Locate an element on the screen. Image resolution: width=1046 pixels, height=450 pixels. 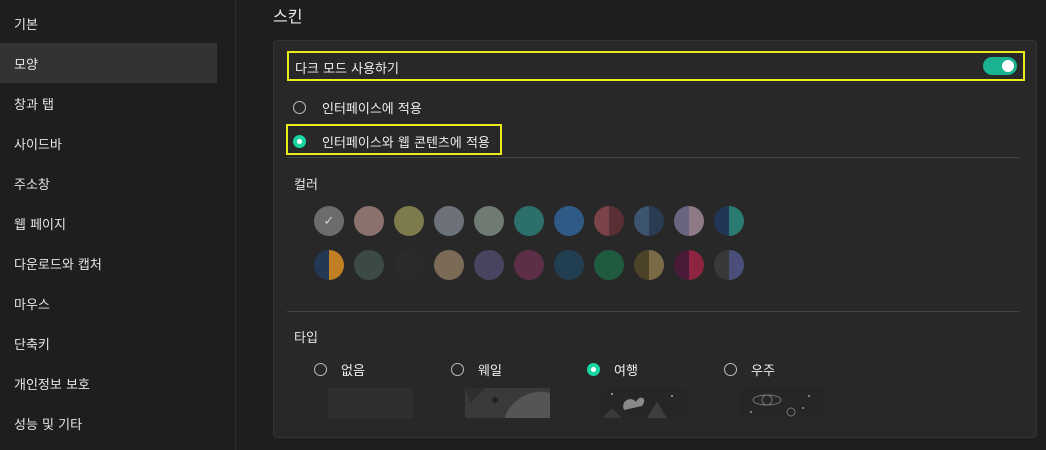
sidebar-item: 창과 탭 is located at coordinates (108, 103).